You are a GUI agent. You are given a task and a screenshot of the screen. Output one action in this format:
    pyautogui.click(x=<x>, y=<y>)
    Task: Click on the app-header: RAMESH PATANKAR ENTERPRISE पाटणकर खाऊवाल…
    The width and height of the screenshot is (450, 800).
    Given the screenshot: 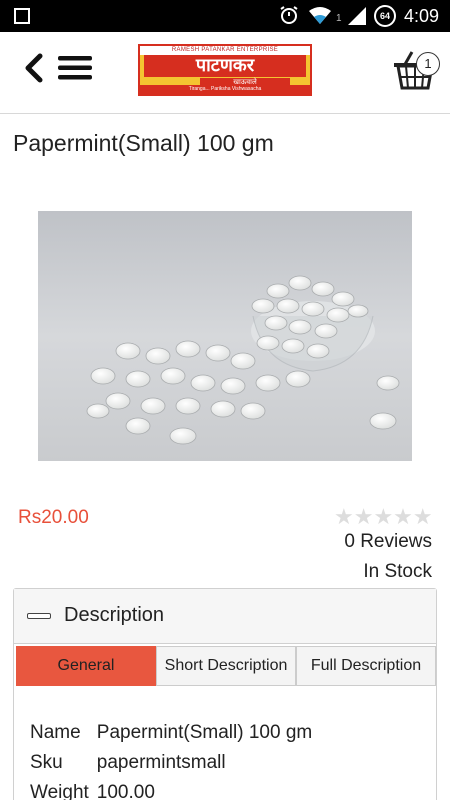 What is the action you would take?
    pyautogui.click(x=225, y=73)
    